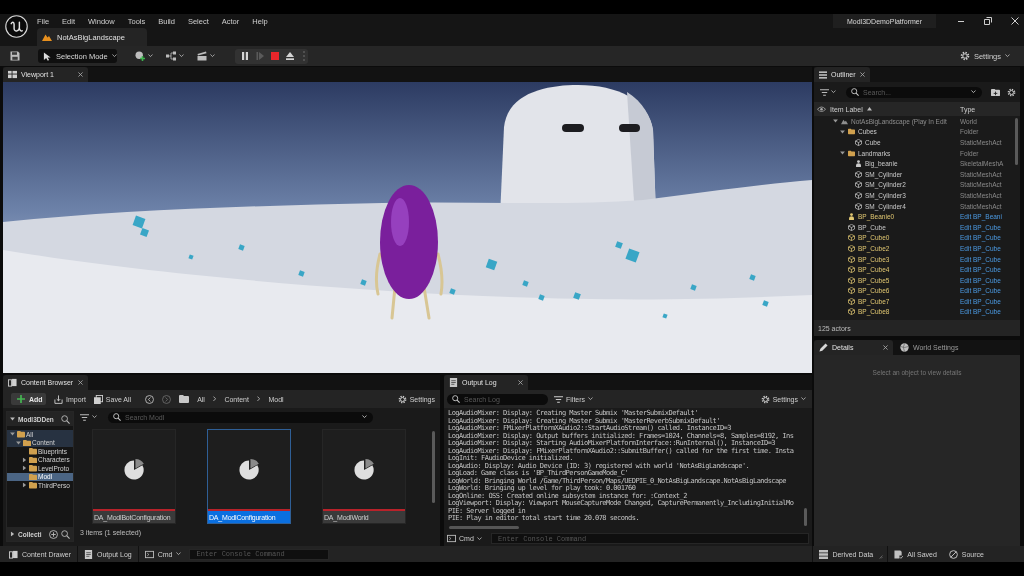  What do you see at coordinates (823, 74) in the screenshot?
I see `list-icon` at bounding box center [823, 74].